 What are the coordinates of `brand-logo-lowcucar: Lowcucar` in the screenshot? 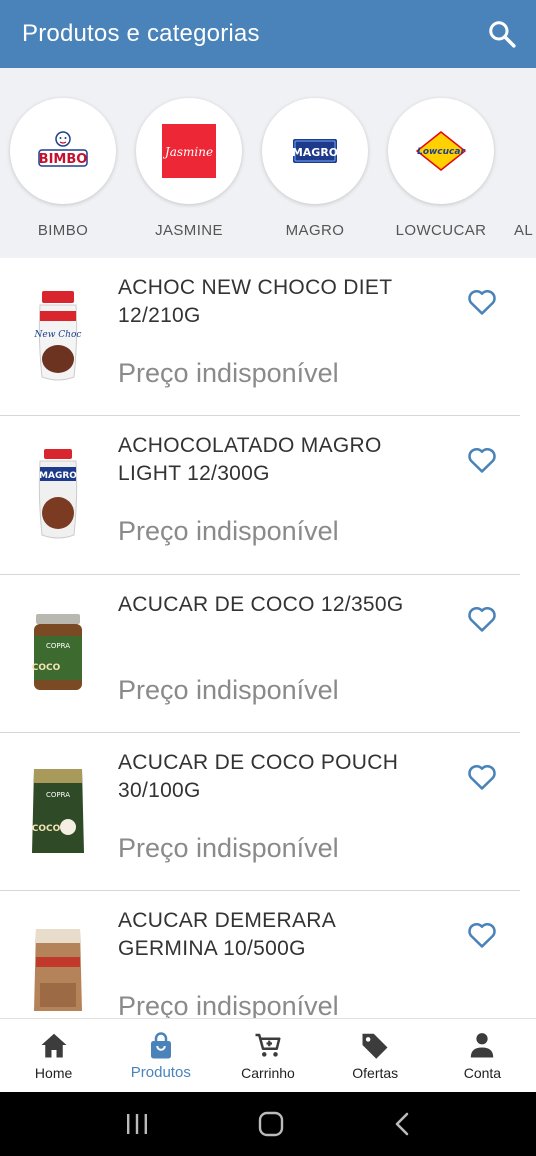 It's located at (441, 151).